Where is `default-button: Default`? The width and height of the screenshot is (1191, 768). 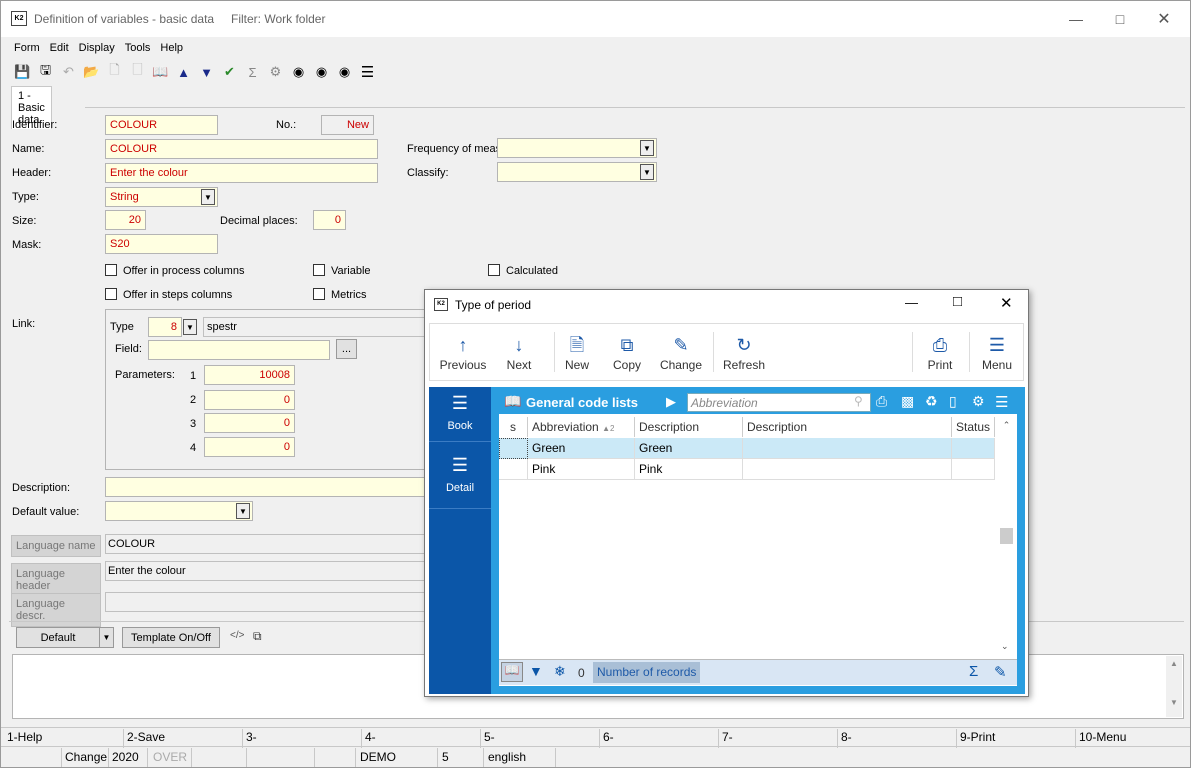
default-button: Default is located at coordinates (58, 637).